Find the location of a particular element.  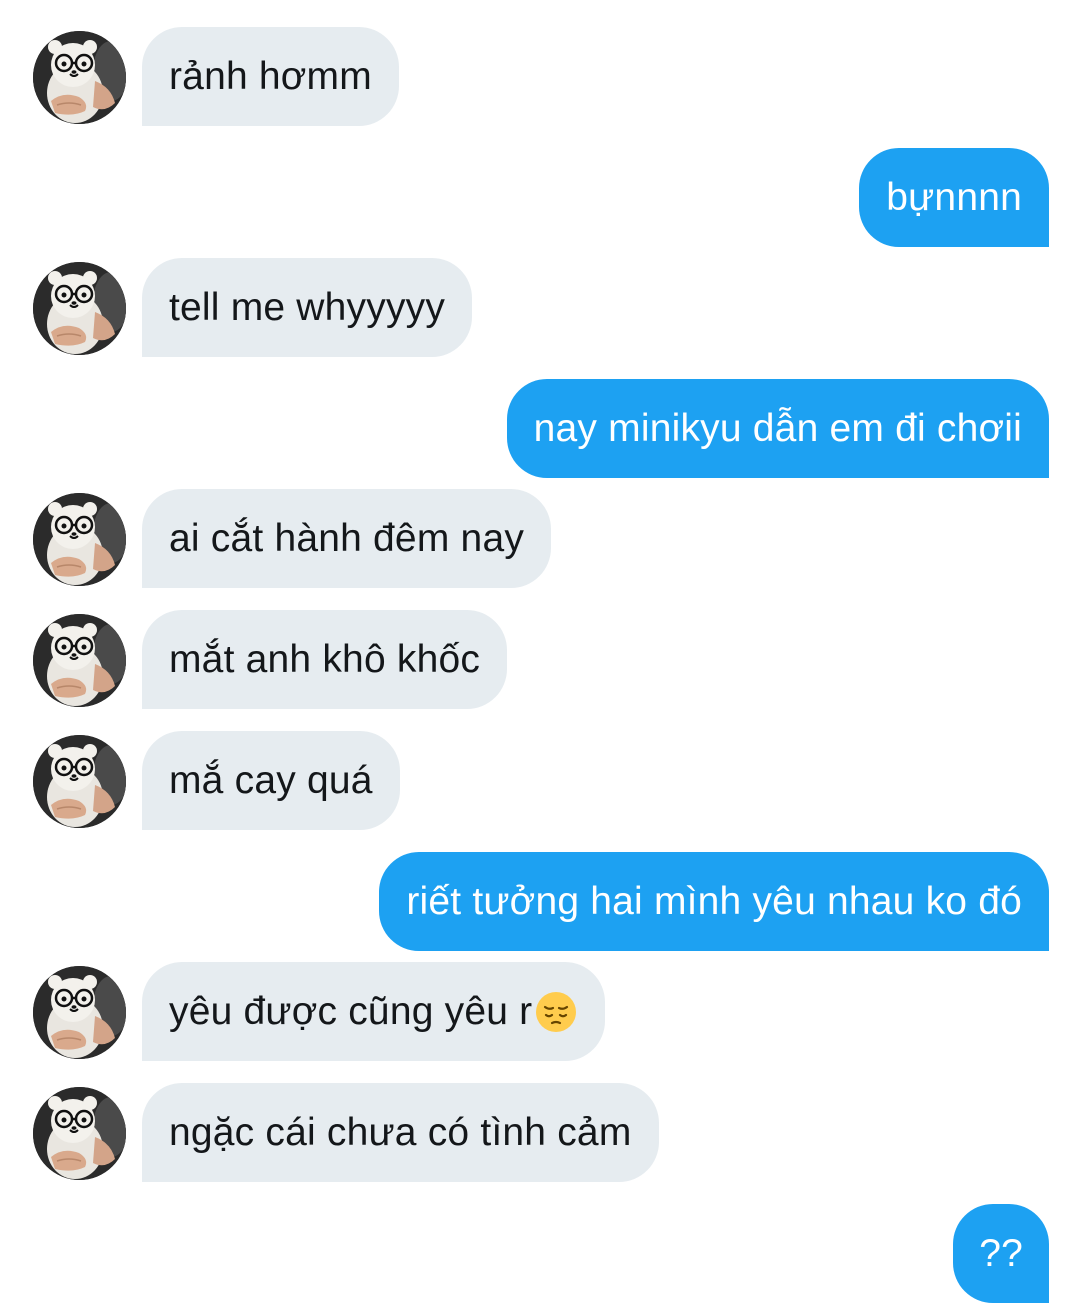

outgoing-message-bubble: nay minikyu dẫn em đi chơii is located at coordinates (777, 428).